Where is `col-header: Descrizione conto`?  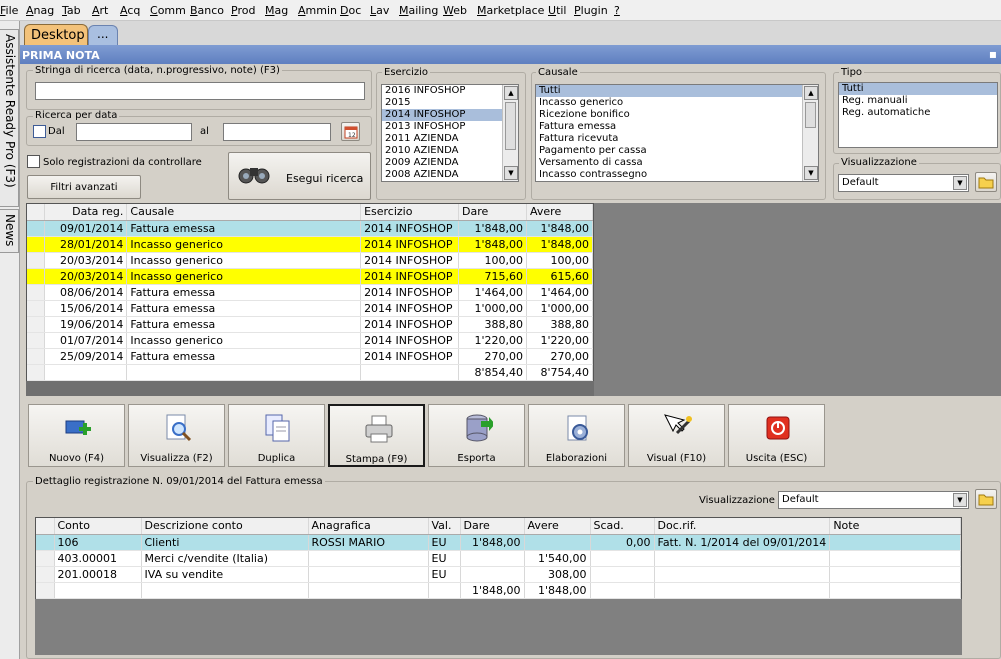 col-header: Descrizione conto is located at coordinates (225, 526).